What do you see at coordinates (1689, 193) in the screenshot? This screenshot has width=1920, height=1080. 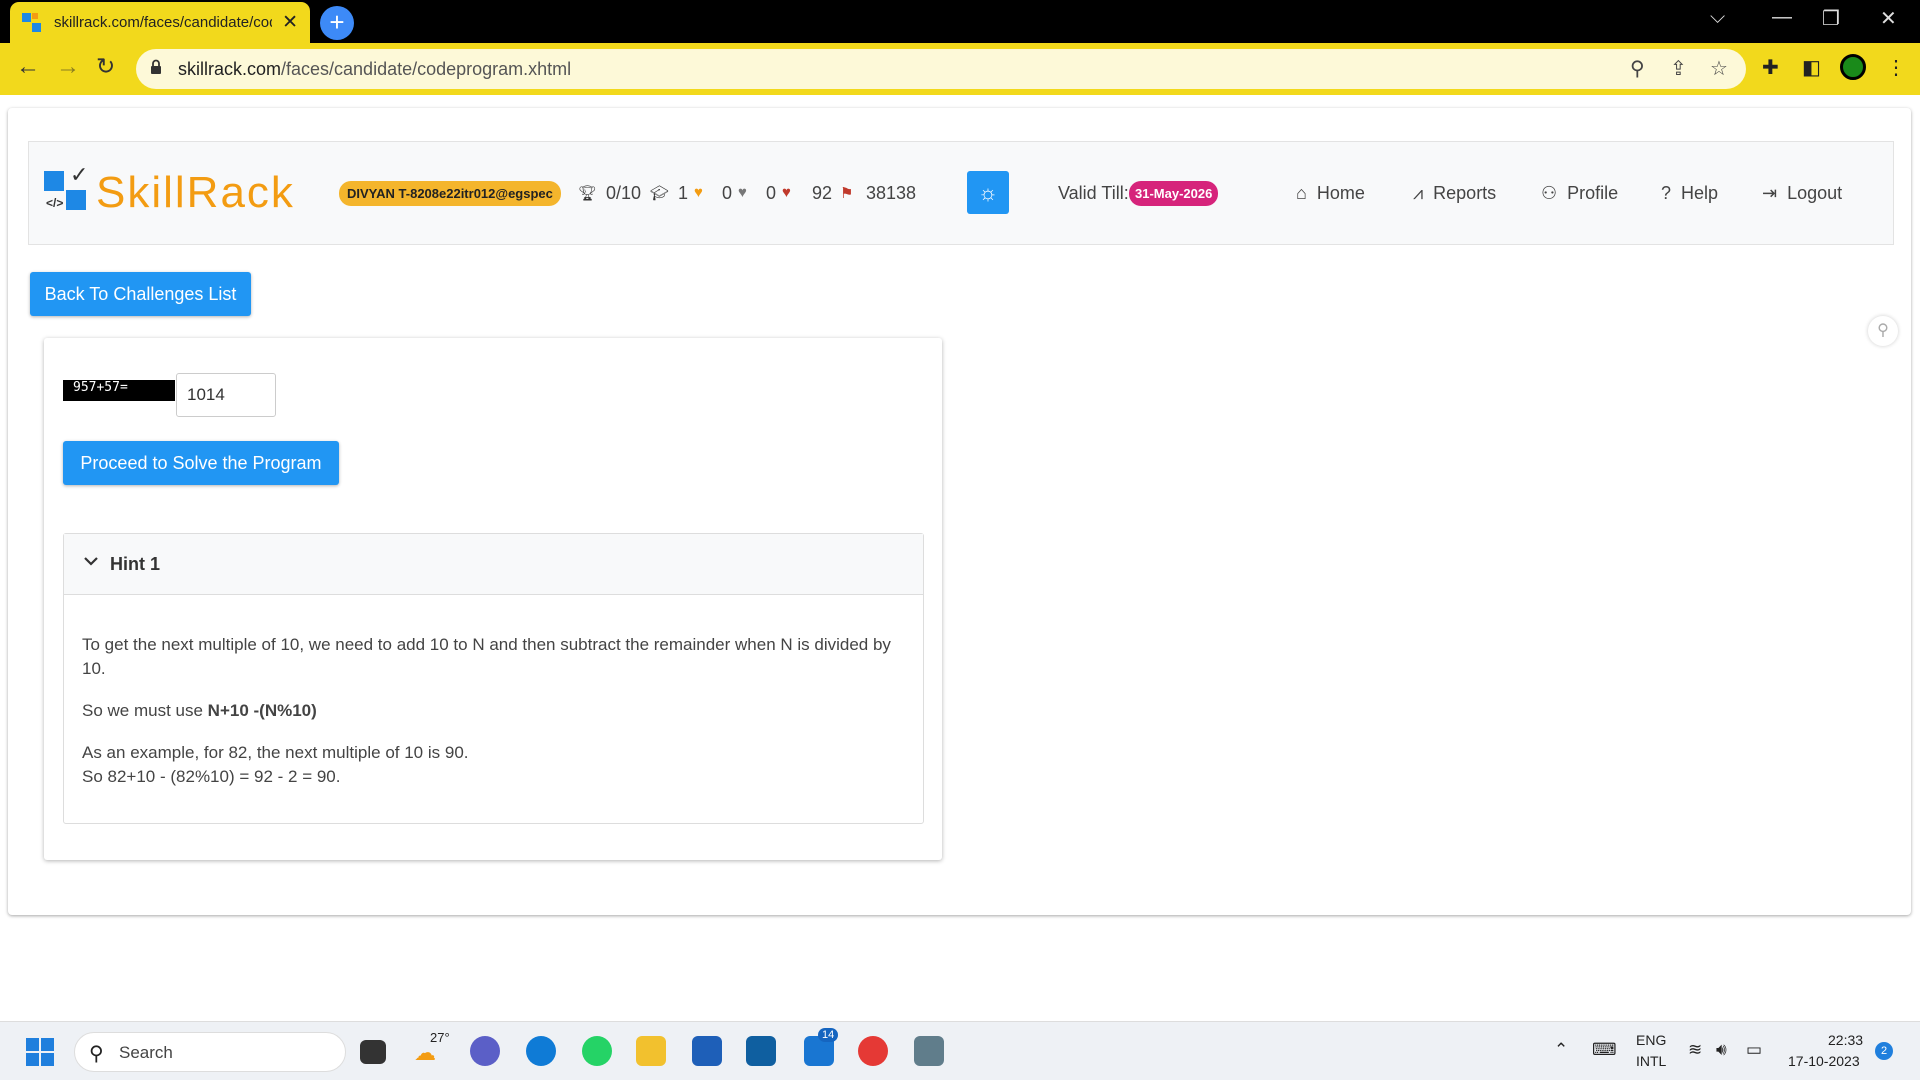 I see `nav-help: ? Help` at bounding box center [1689, 193].